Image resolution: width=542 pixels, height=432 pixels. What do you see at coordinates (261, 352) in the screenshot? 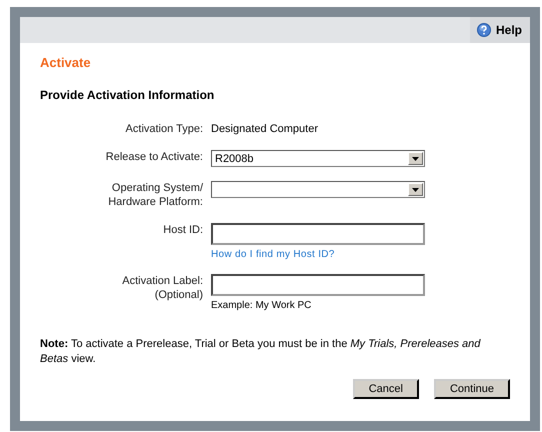
I see `note-text: Note: To activate a Prerelease, Trial or Beta you must be in the My Trials, Prereleases and Betas view.` at bounding box center [261, 352].